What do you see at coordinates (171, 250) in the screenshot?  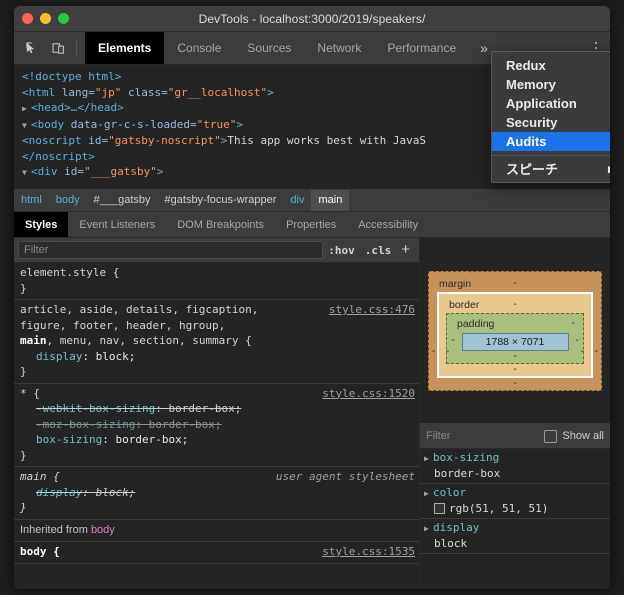 I see `styles-filter-input: Filter` at bounding box center [171, 250].